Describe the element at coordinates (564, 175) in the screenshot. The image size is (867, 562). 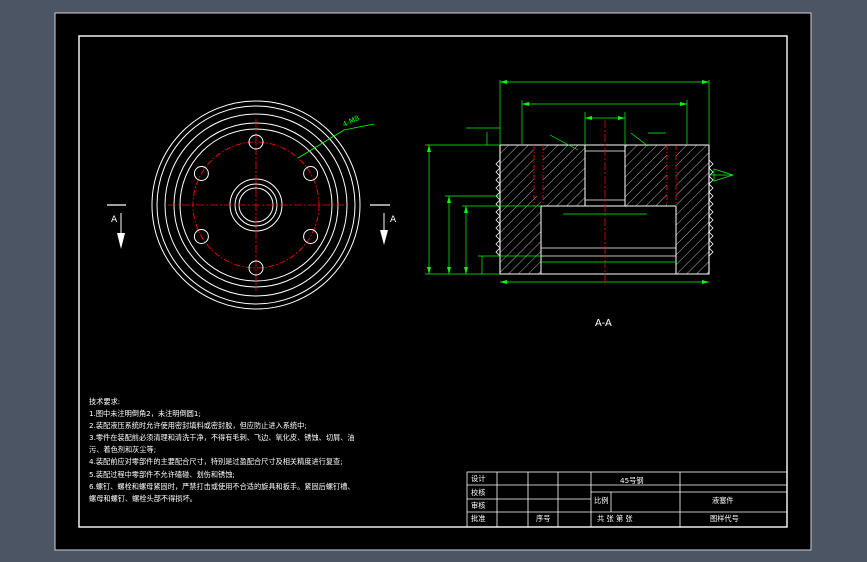
I see `hatch-top-mid-left` at that location.